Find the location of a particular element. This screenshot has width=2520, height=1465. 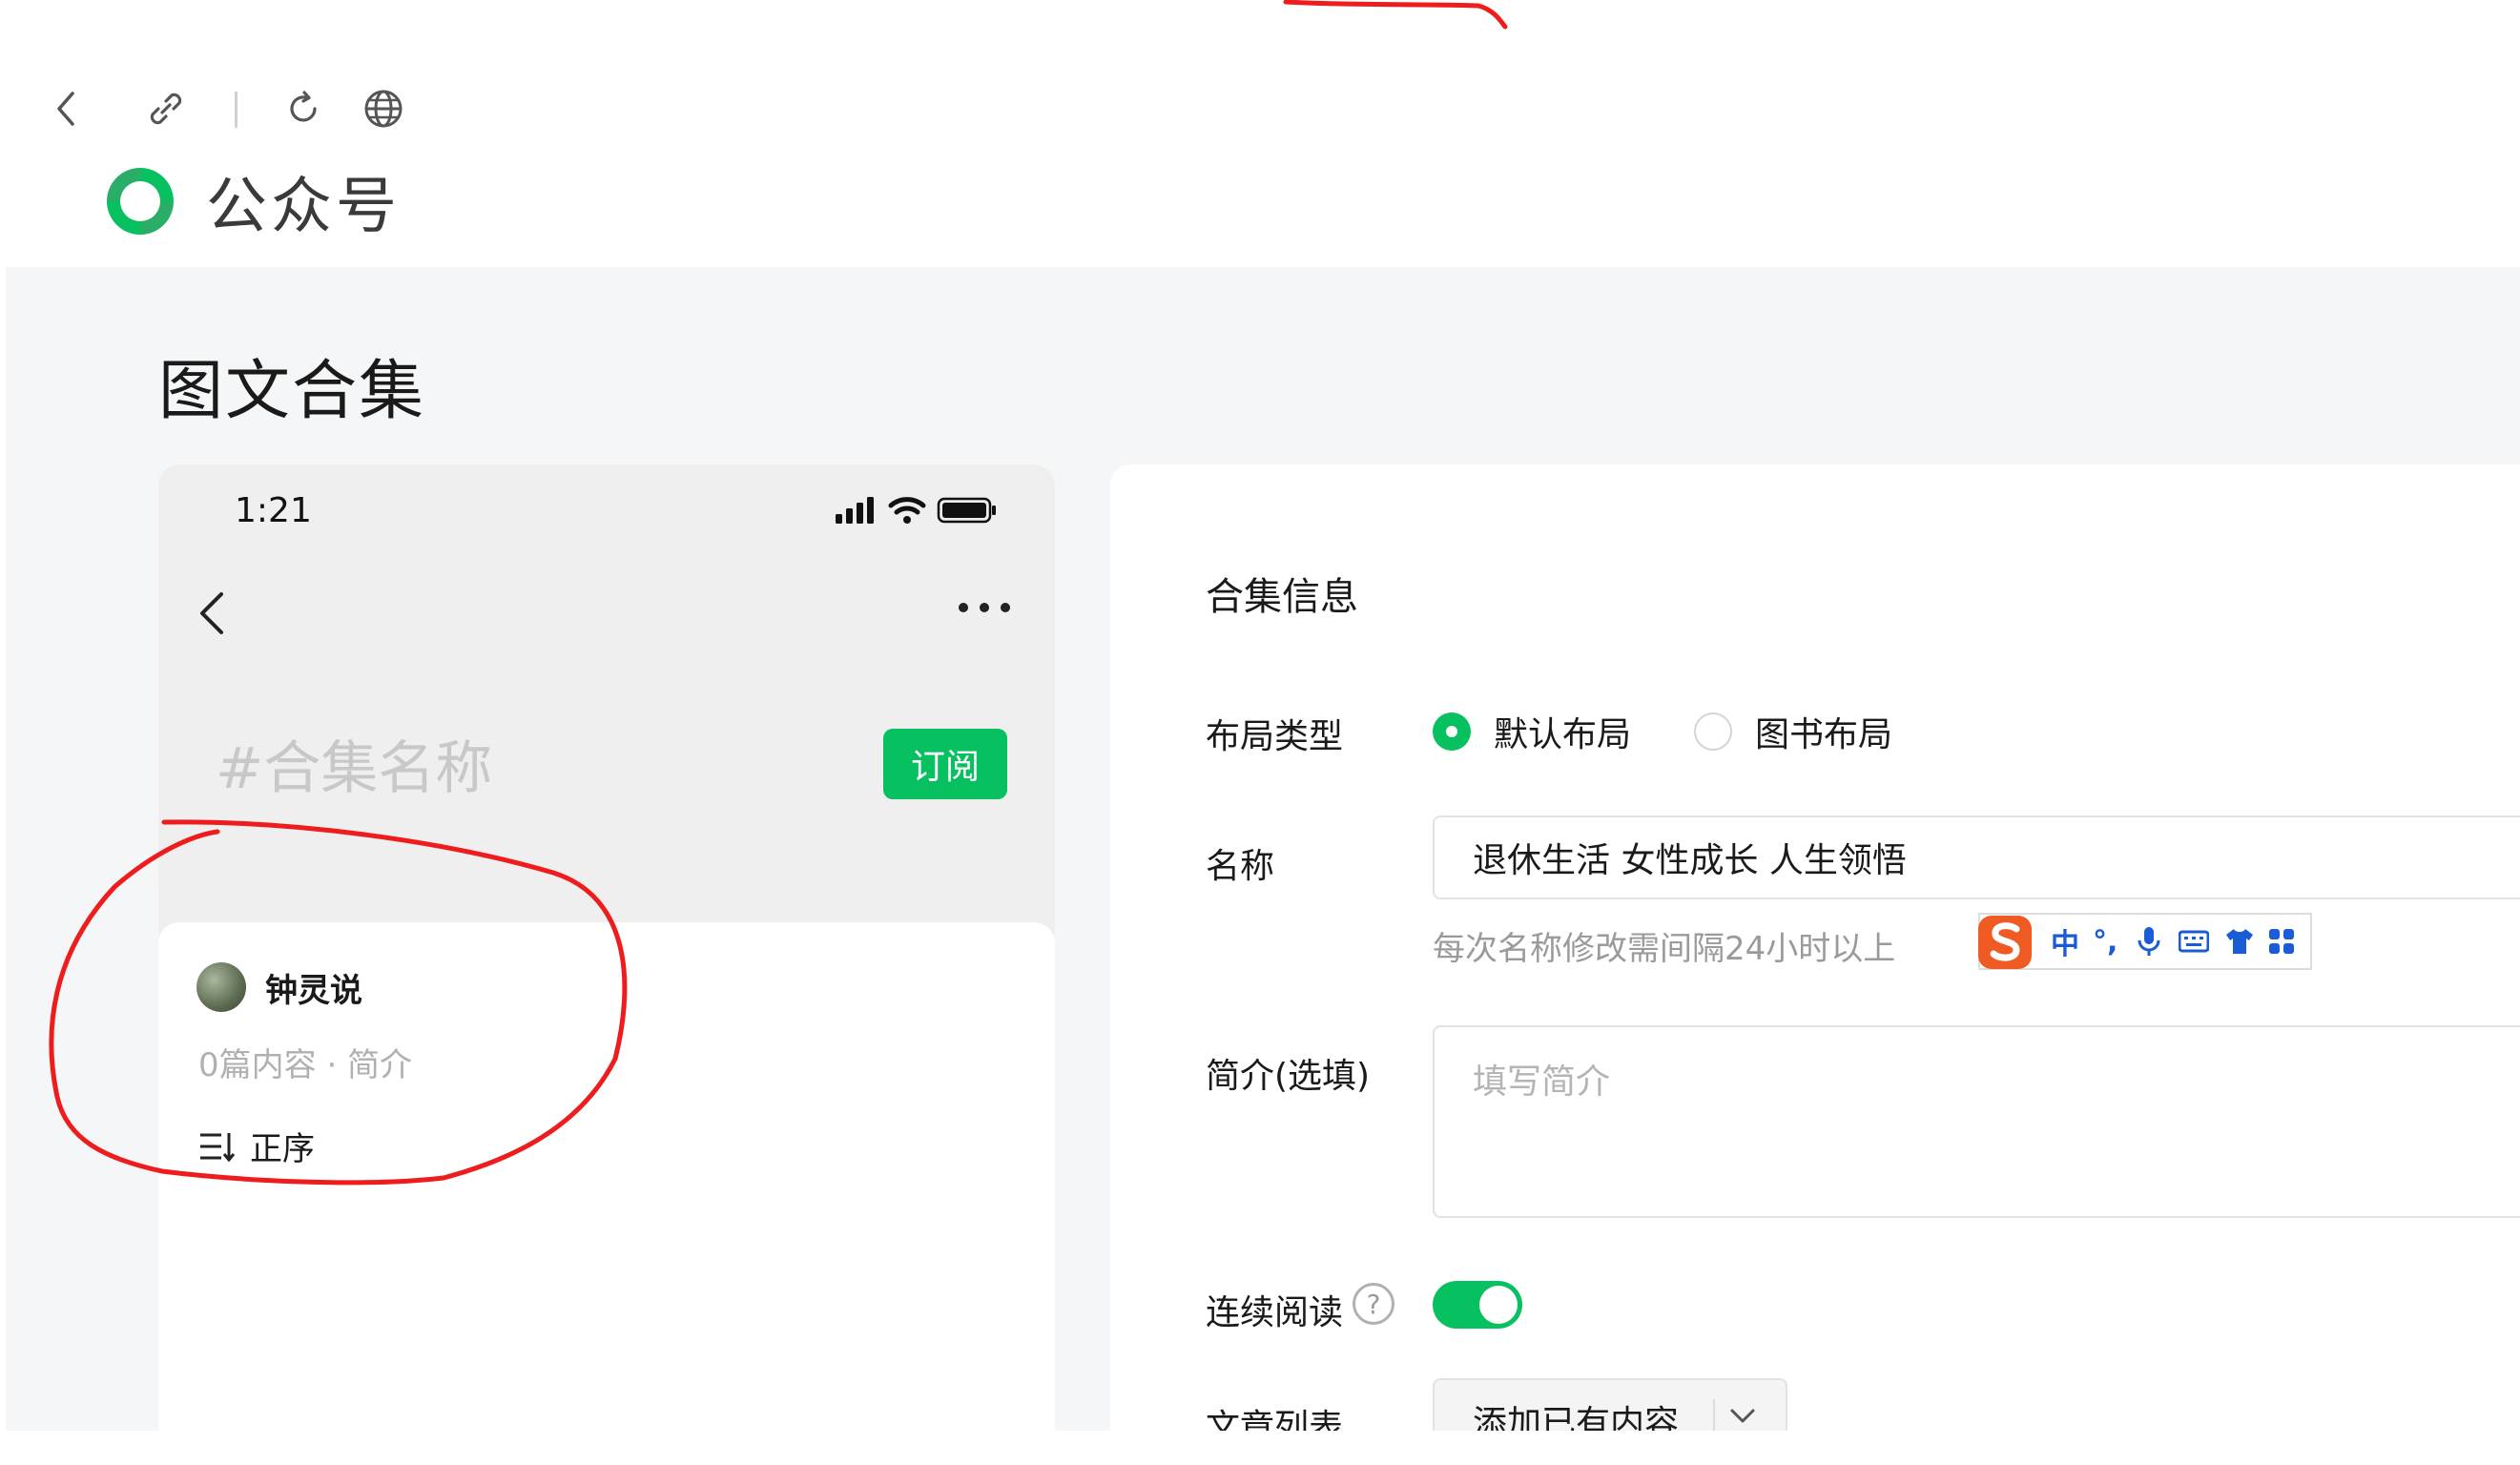

sogou-logo-icon is located at coordinates (2005, 942).